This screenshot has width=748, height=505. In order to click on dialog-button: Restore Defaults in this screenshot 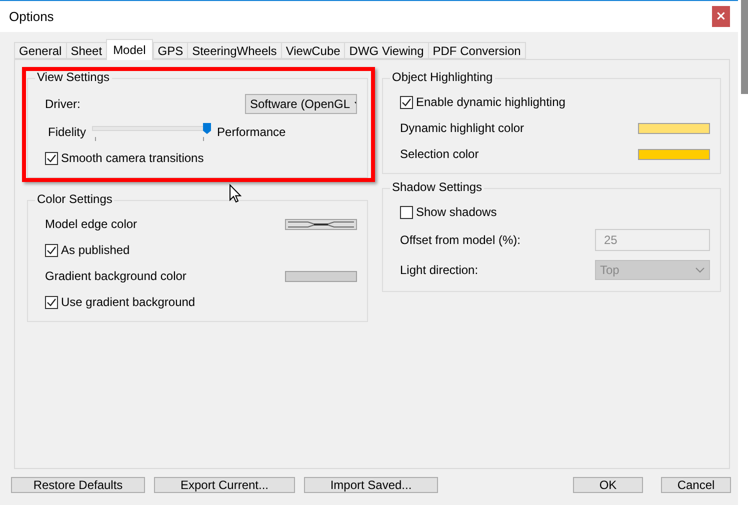, I will do `click(78, 485)`.